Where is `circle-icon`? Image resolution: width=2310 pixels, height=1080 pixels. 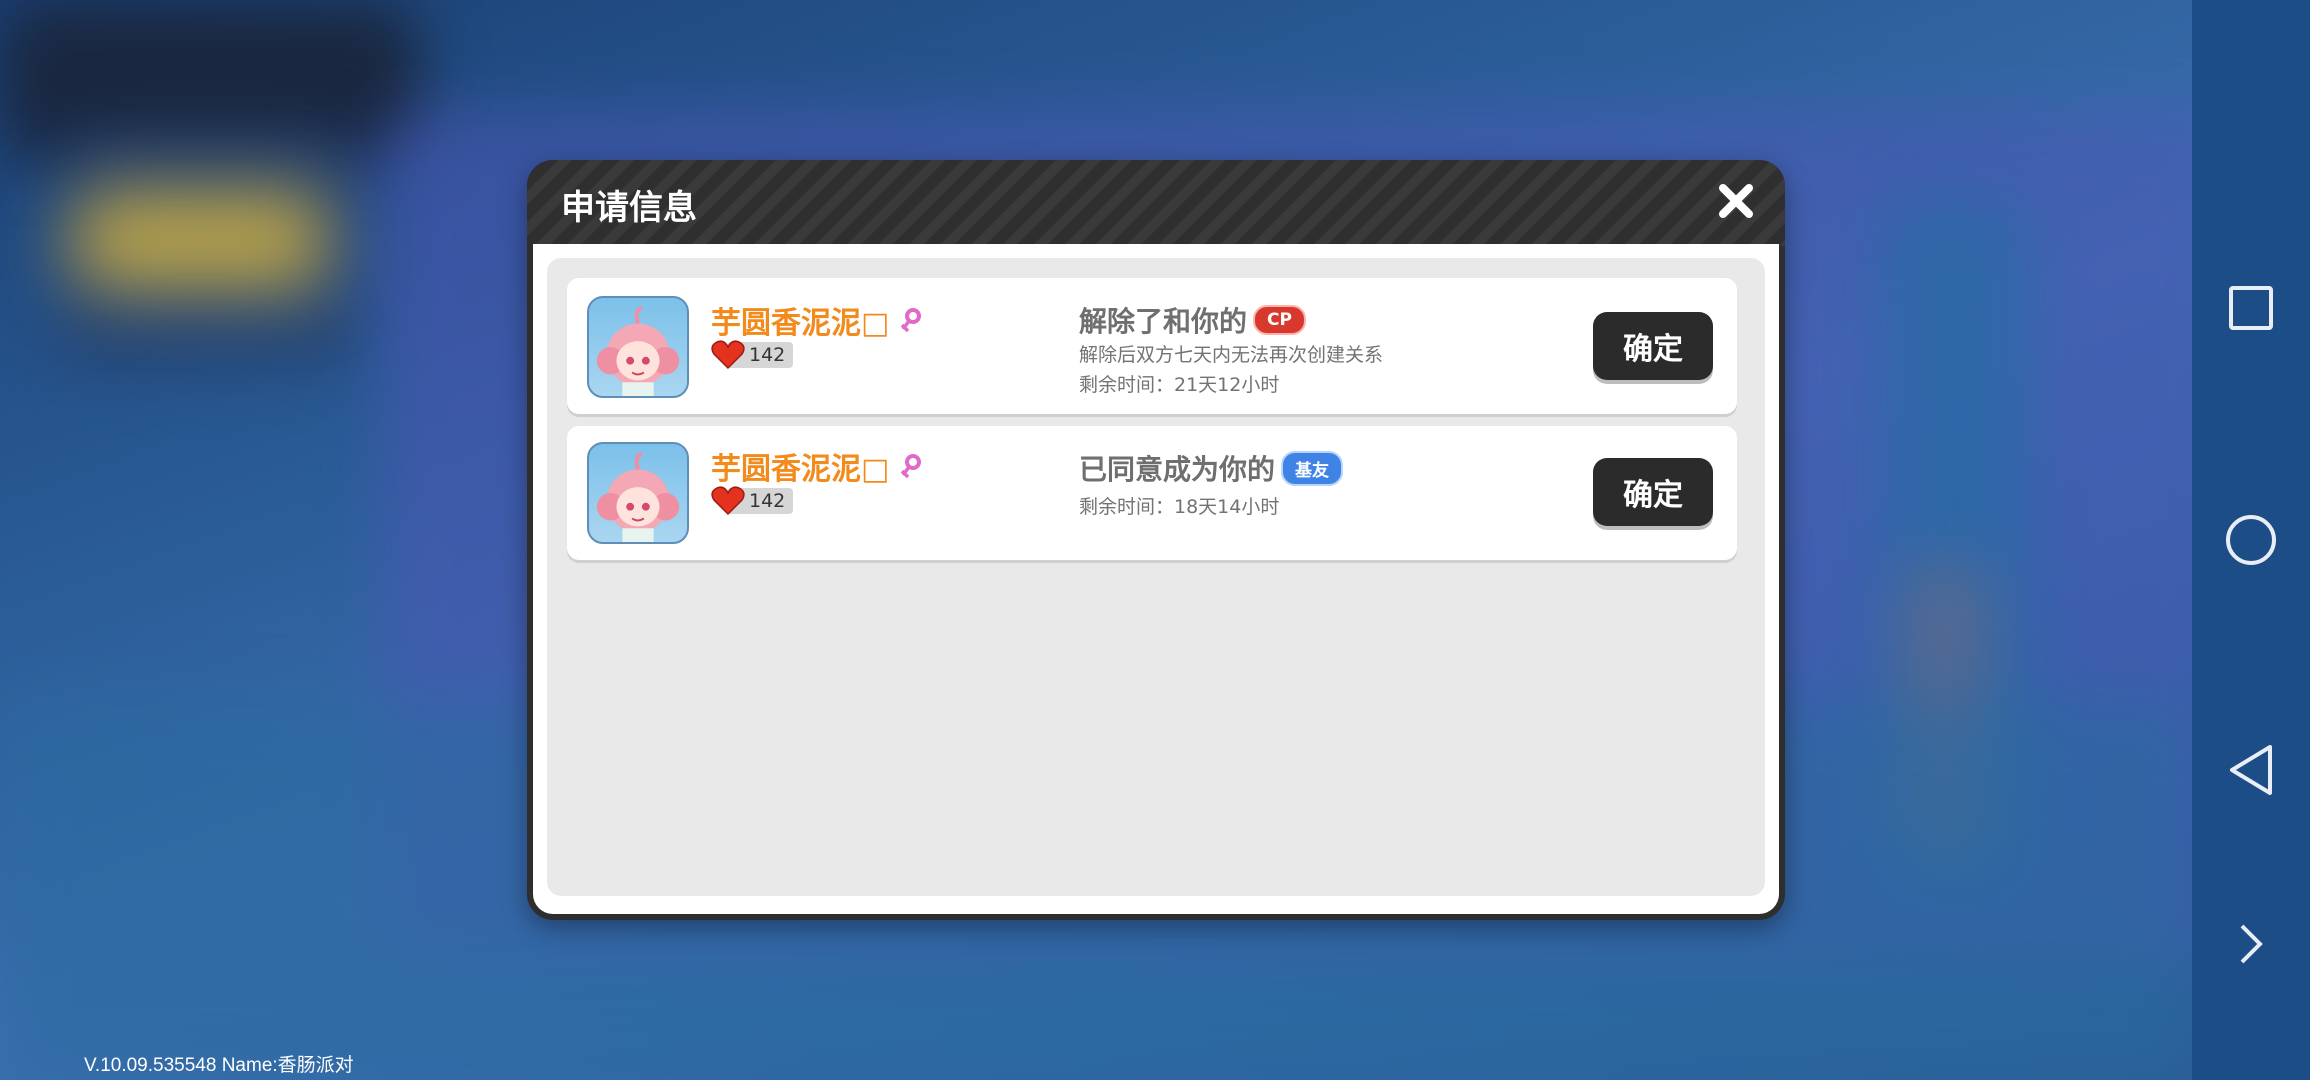 circle-icon is located at coordinates (2251, 540).